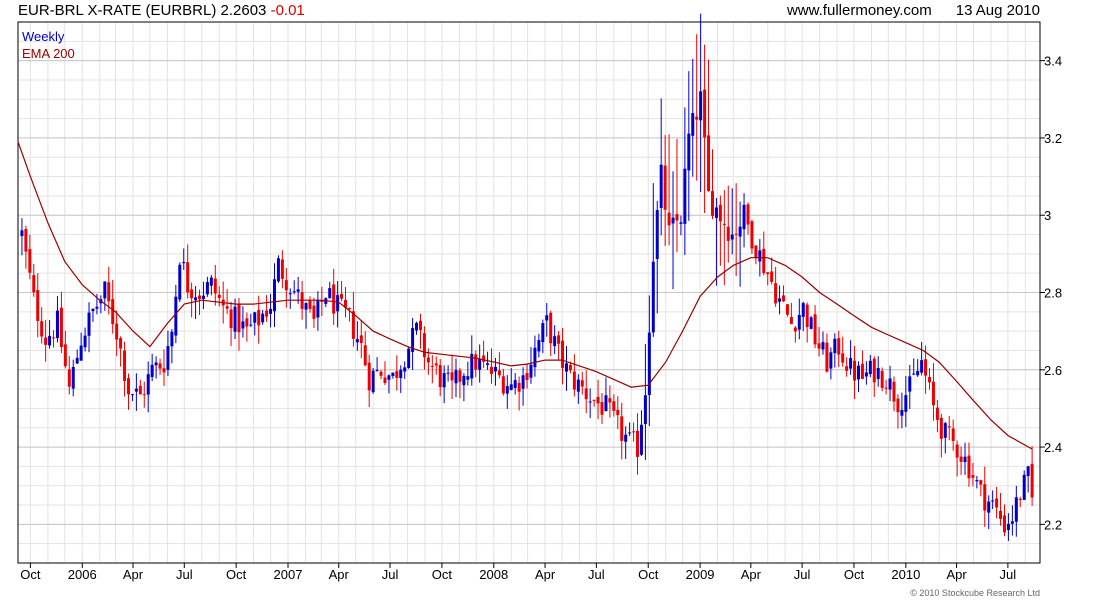 Image resolution: width=1100 pixels, height=600 pixels. Describe the element at coordinates (1047, 215) in the screenshot. I see `y-tick-label: 3` at that location.